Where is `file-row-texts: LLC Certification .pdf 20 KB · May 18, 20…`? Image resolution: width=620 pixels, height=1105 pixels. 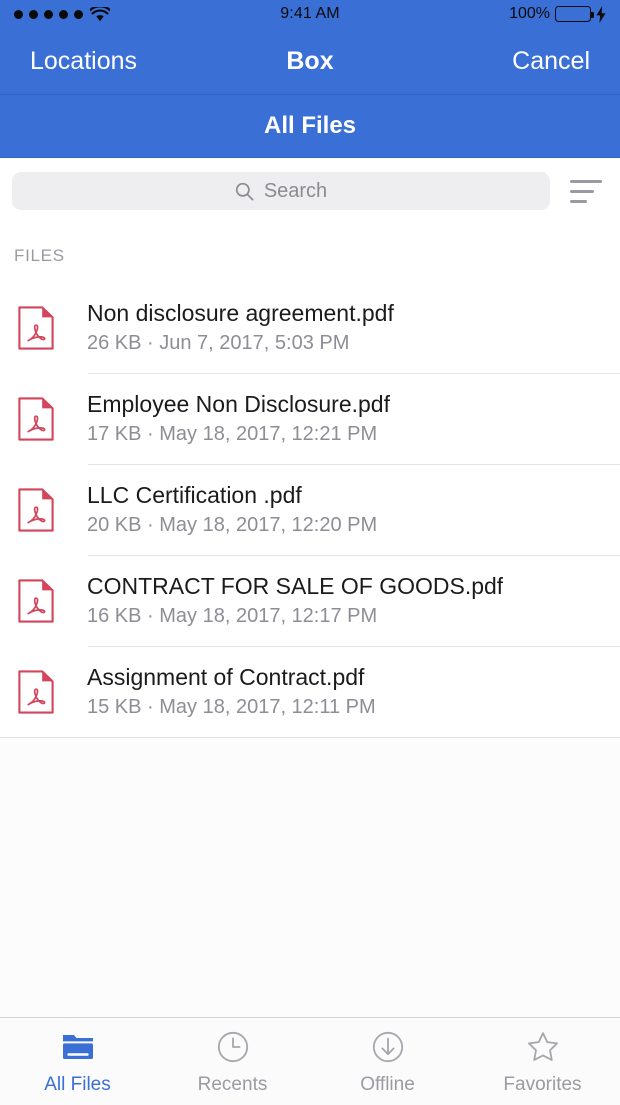
file-row-texts: LLC Certification .pdf 20 KB · May 18, 20… is located at coordinates (232, 509).